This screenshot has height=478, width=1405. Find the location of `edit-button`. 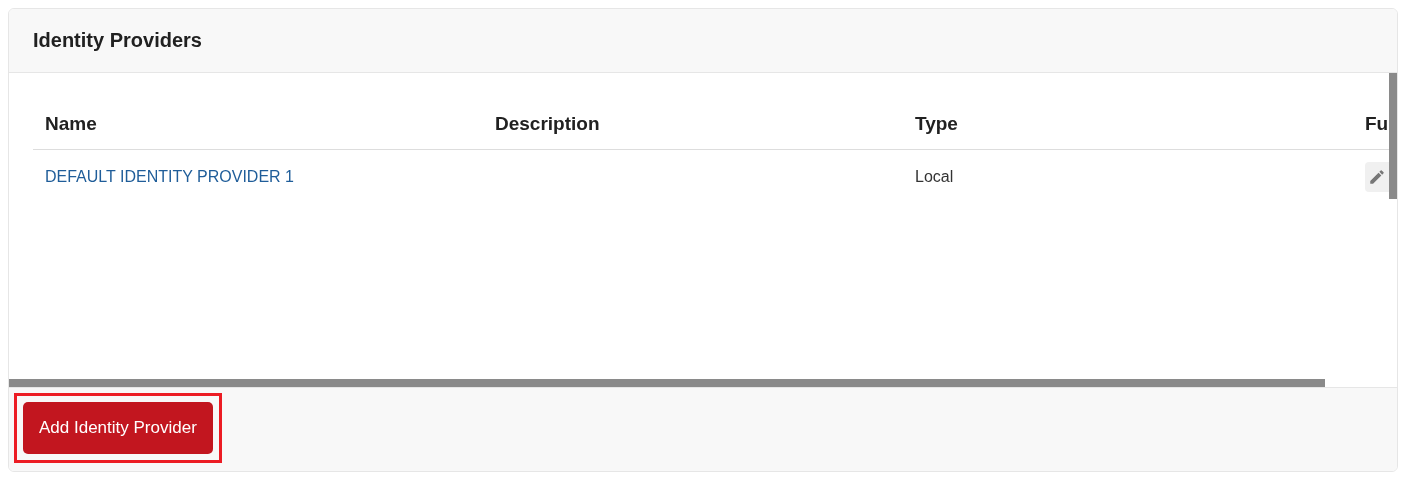

edit-button is located at coordinates (1377, 177).